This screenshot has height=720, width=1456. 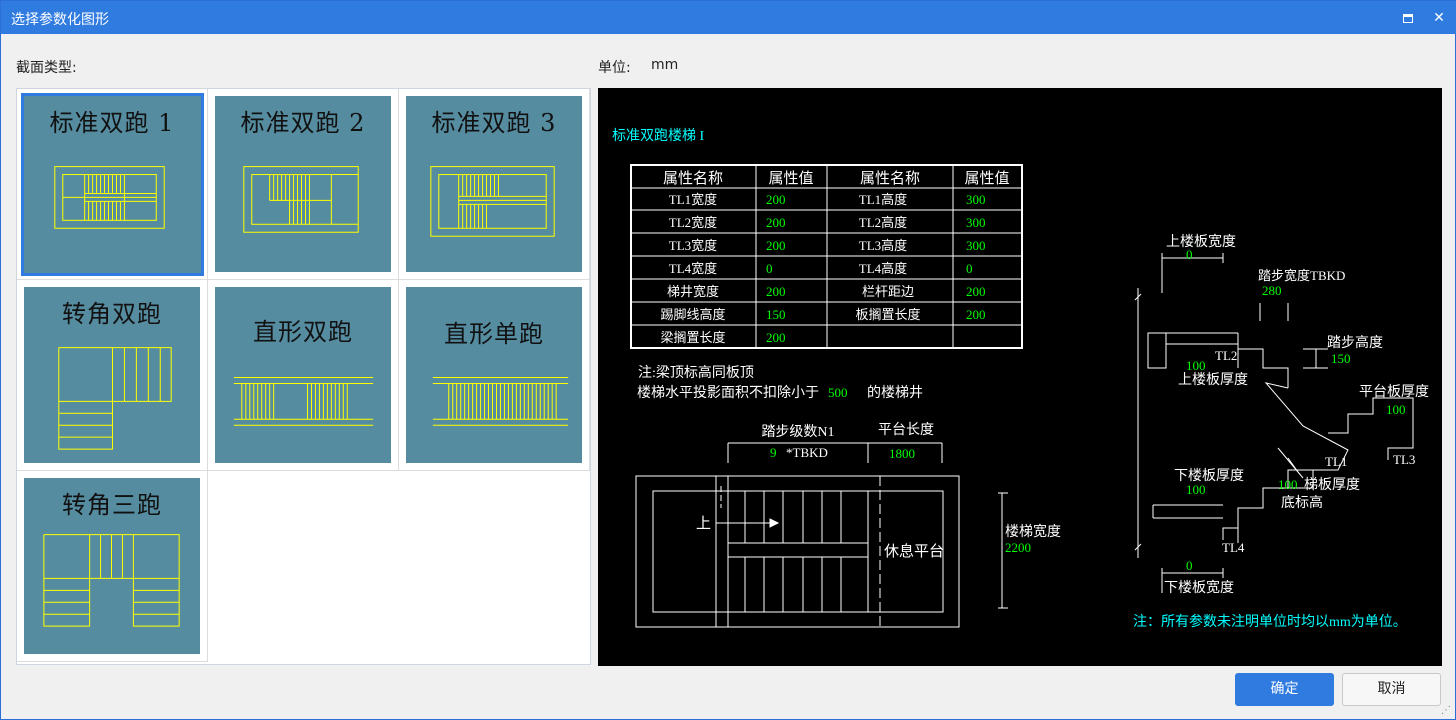 I want to click on preview-title: 标准双跑楼梯 I, so click(x=658, y=136).